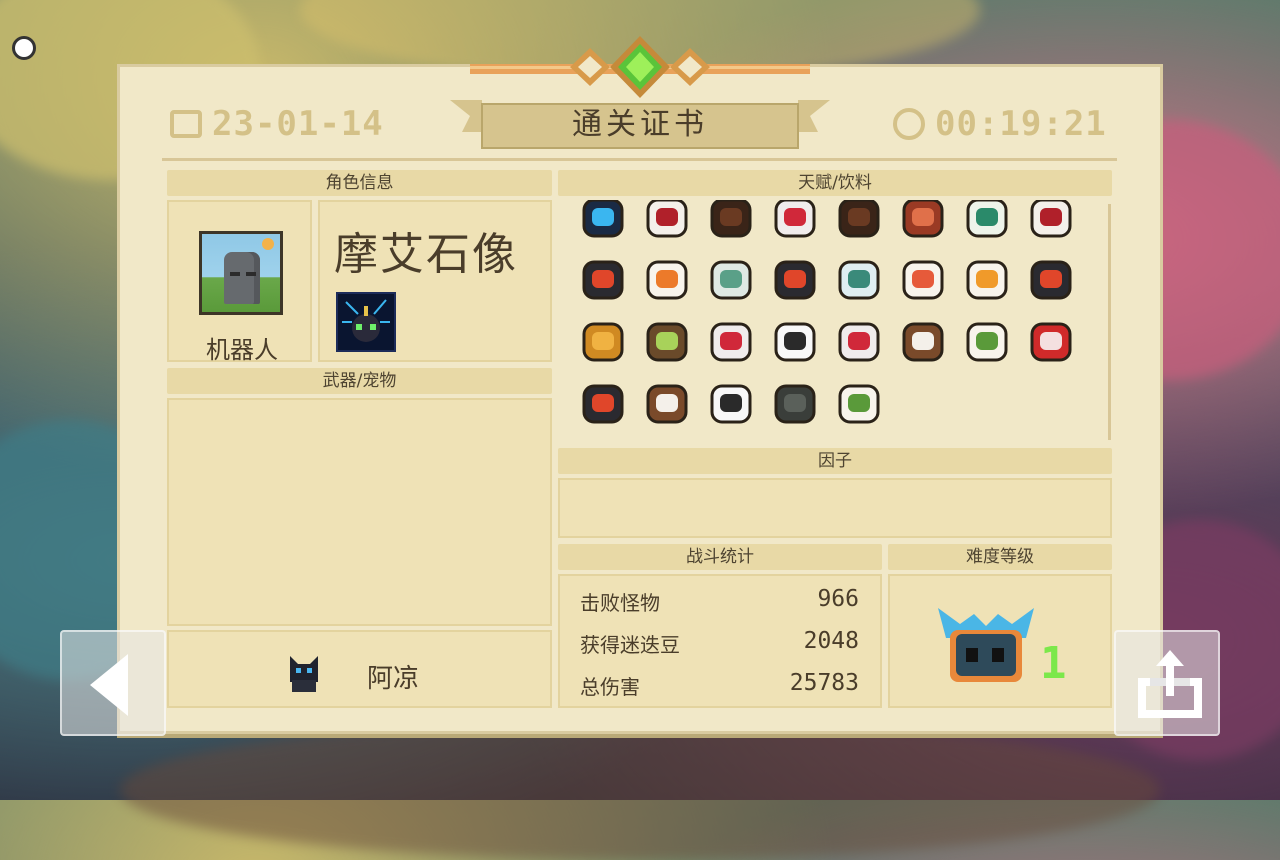  Describe the element at coordinates (620, 603) in the screenshot. I see `stat-label-kills: 击败怪物` at that location.